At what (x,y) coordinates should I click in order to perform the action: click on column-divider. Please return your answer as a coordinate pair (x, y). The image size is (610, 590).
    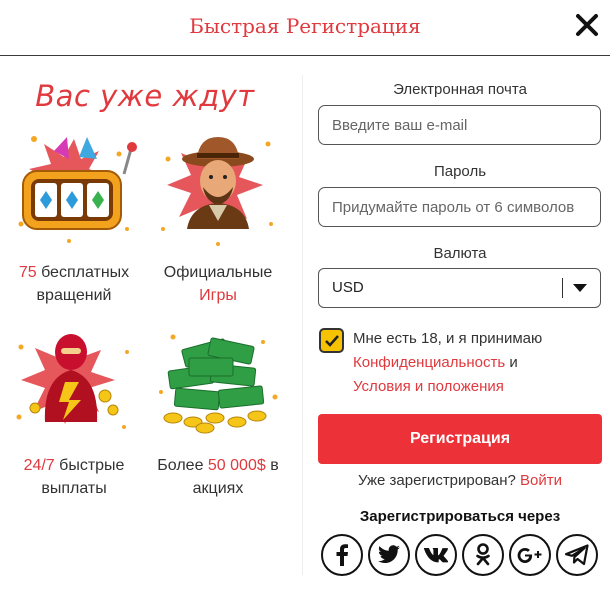
    Looking at the image, I should click on (302, 325).